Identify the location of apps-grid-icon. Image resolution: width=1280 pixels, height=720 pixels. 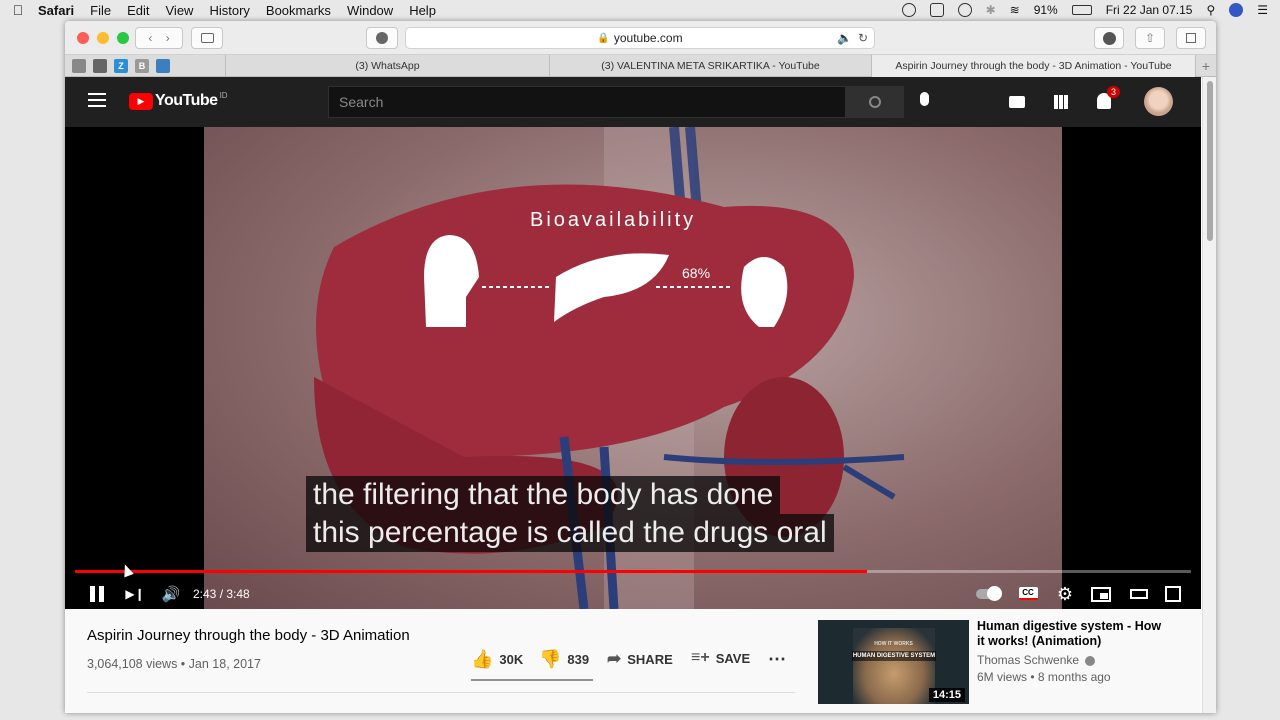
(1061, 102).